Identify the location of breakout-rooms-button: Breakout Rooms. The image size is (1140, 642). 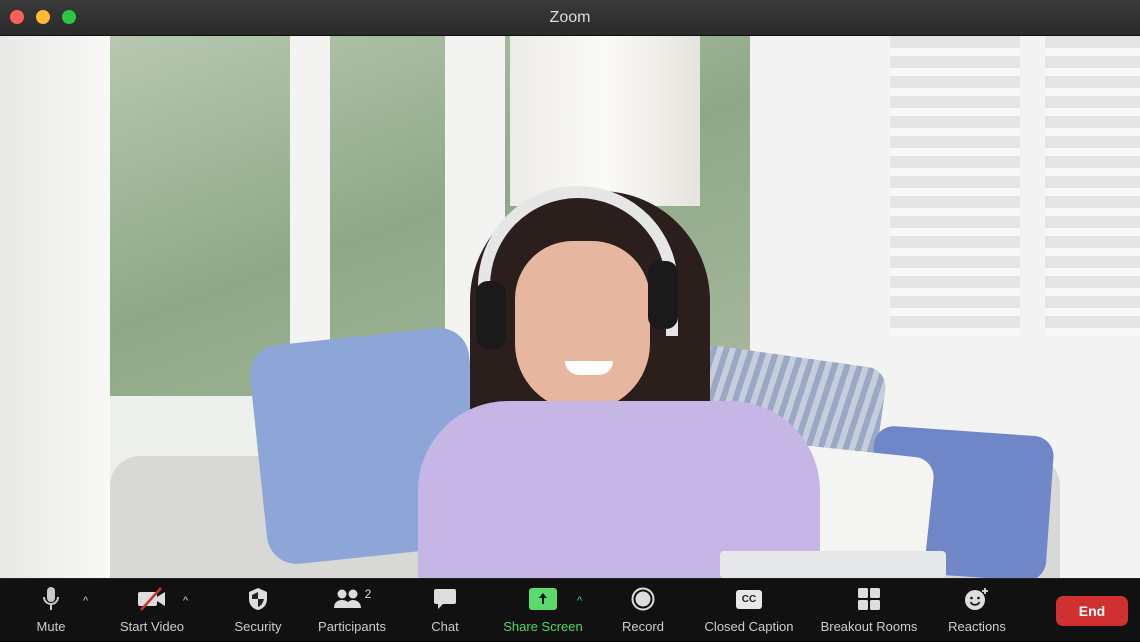
(869, 610).